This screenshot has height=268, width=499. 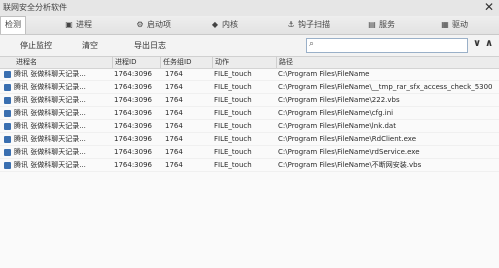 What do you see at coordinates (220, 62) in the screenshot?
I see `column-header-action: 动作` at bounding box center [220, 62].